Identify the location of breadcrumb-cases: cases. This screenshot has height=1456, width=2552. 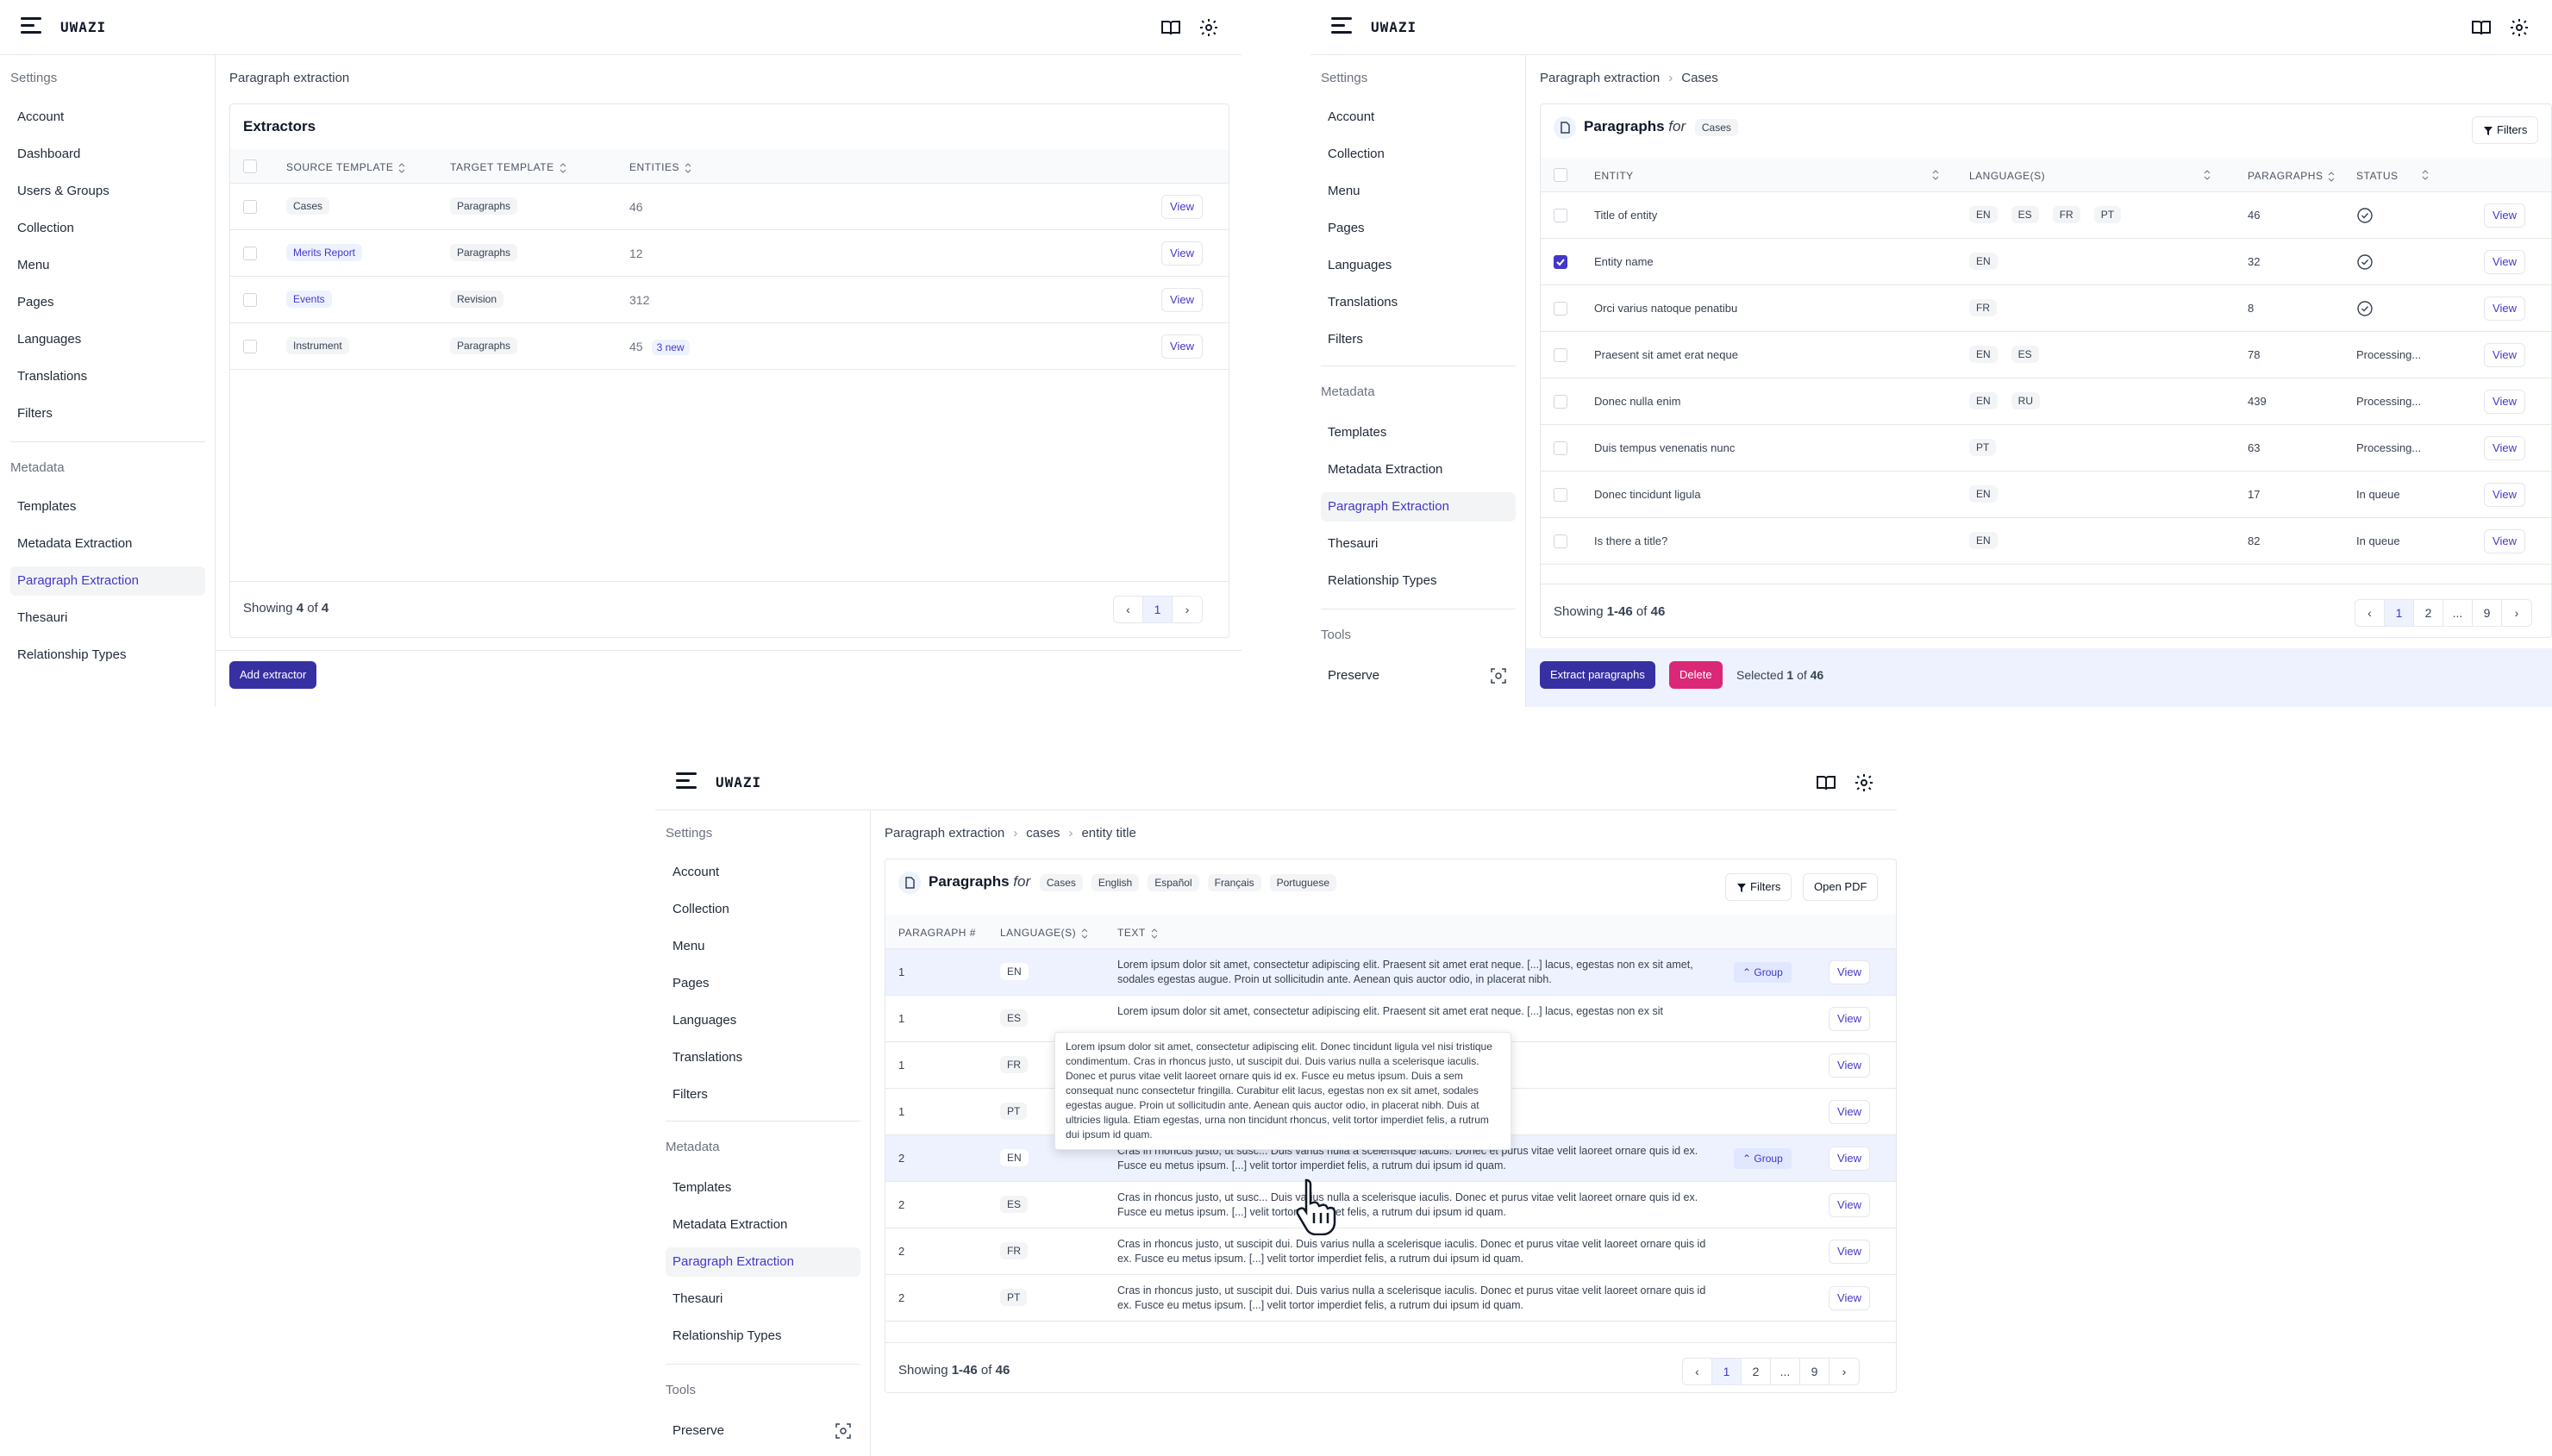
(1043, 833).